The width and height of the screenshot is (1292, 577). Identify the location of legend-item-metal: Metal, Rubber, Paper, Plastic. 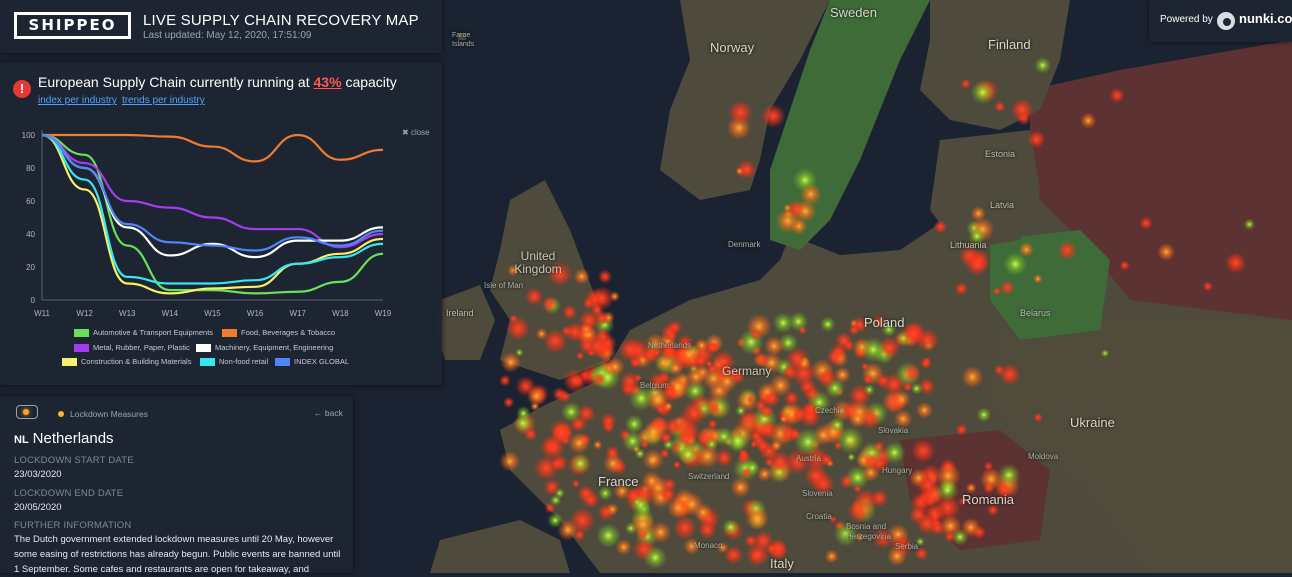
(132, 348).